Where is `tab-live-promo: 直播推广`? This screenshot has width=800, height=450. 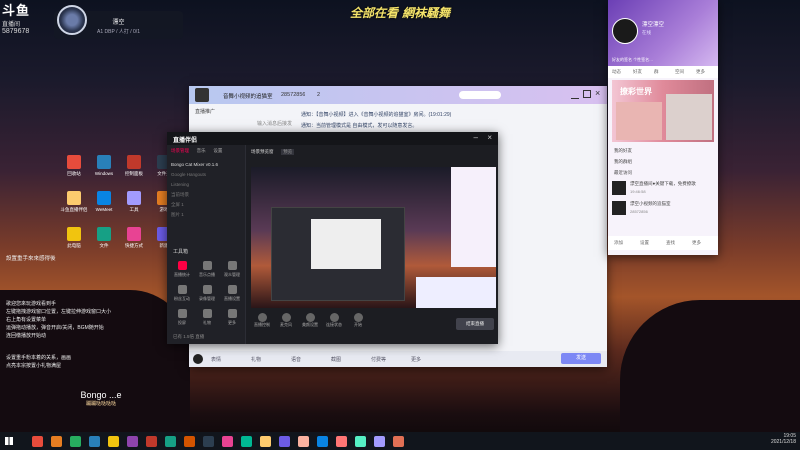 tab-live-promo: 直播推广 is located at coordinates (205, 111).